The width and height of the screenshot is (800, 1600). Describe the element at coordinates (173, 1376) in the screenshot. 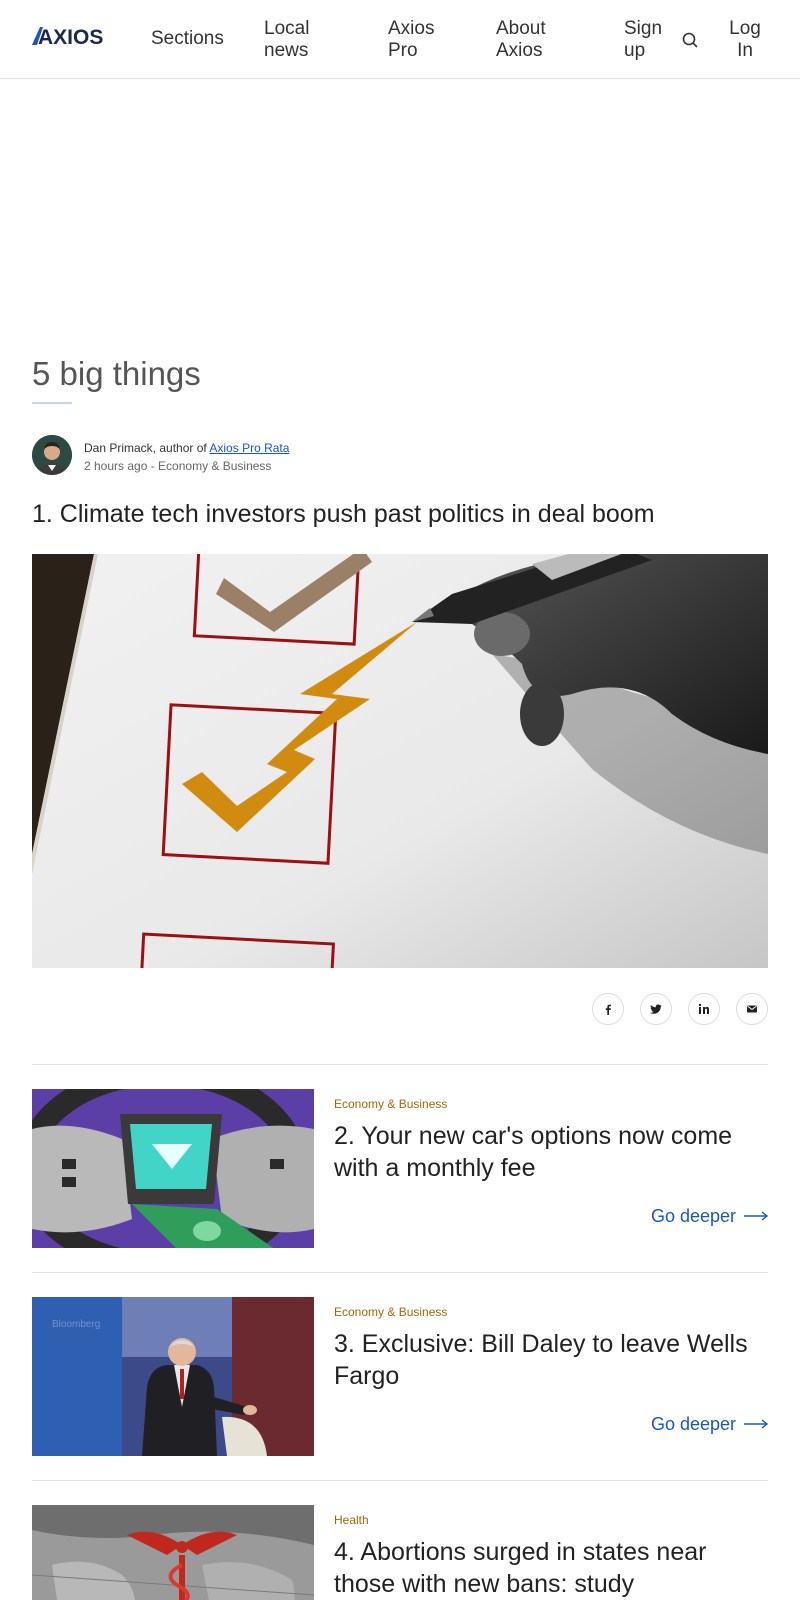

I see `story-3-thumbnail: Bloomberg` at that location.